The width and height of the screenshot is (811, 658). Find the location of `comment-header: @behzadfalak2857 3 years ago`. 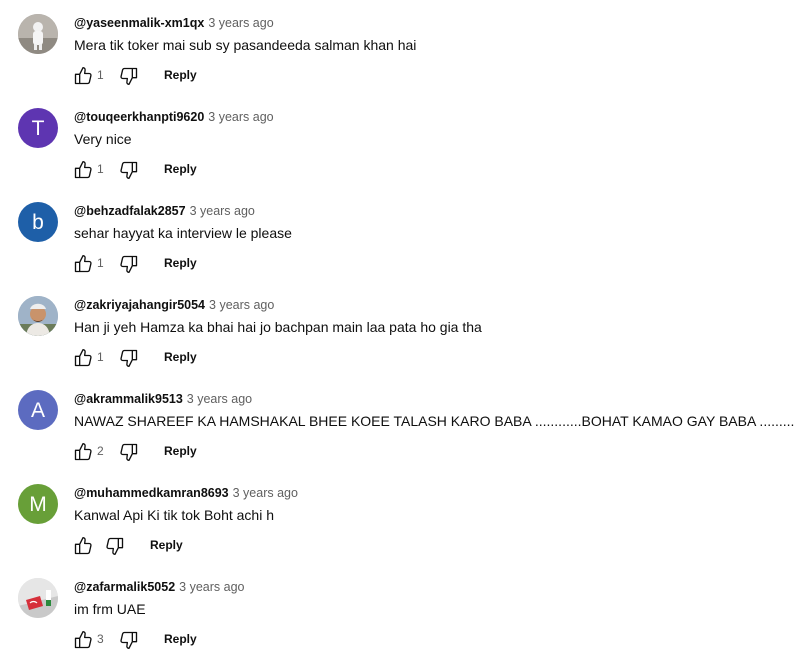

comment-header: @behzadfalak2857 3 years ago is located at coordinates (164, 211).